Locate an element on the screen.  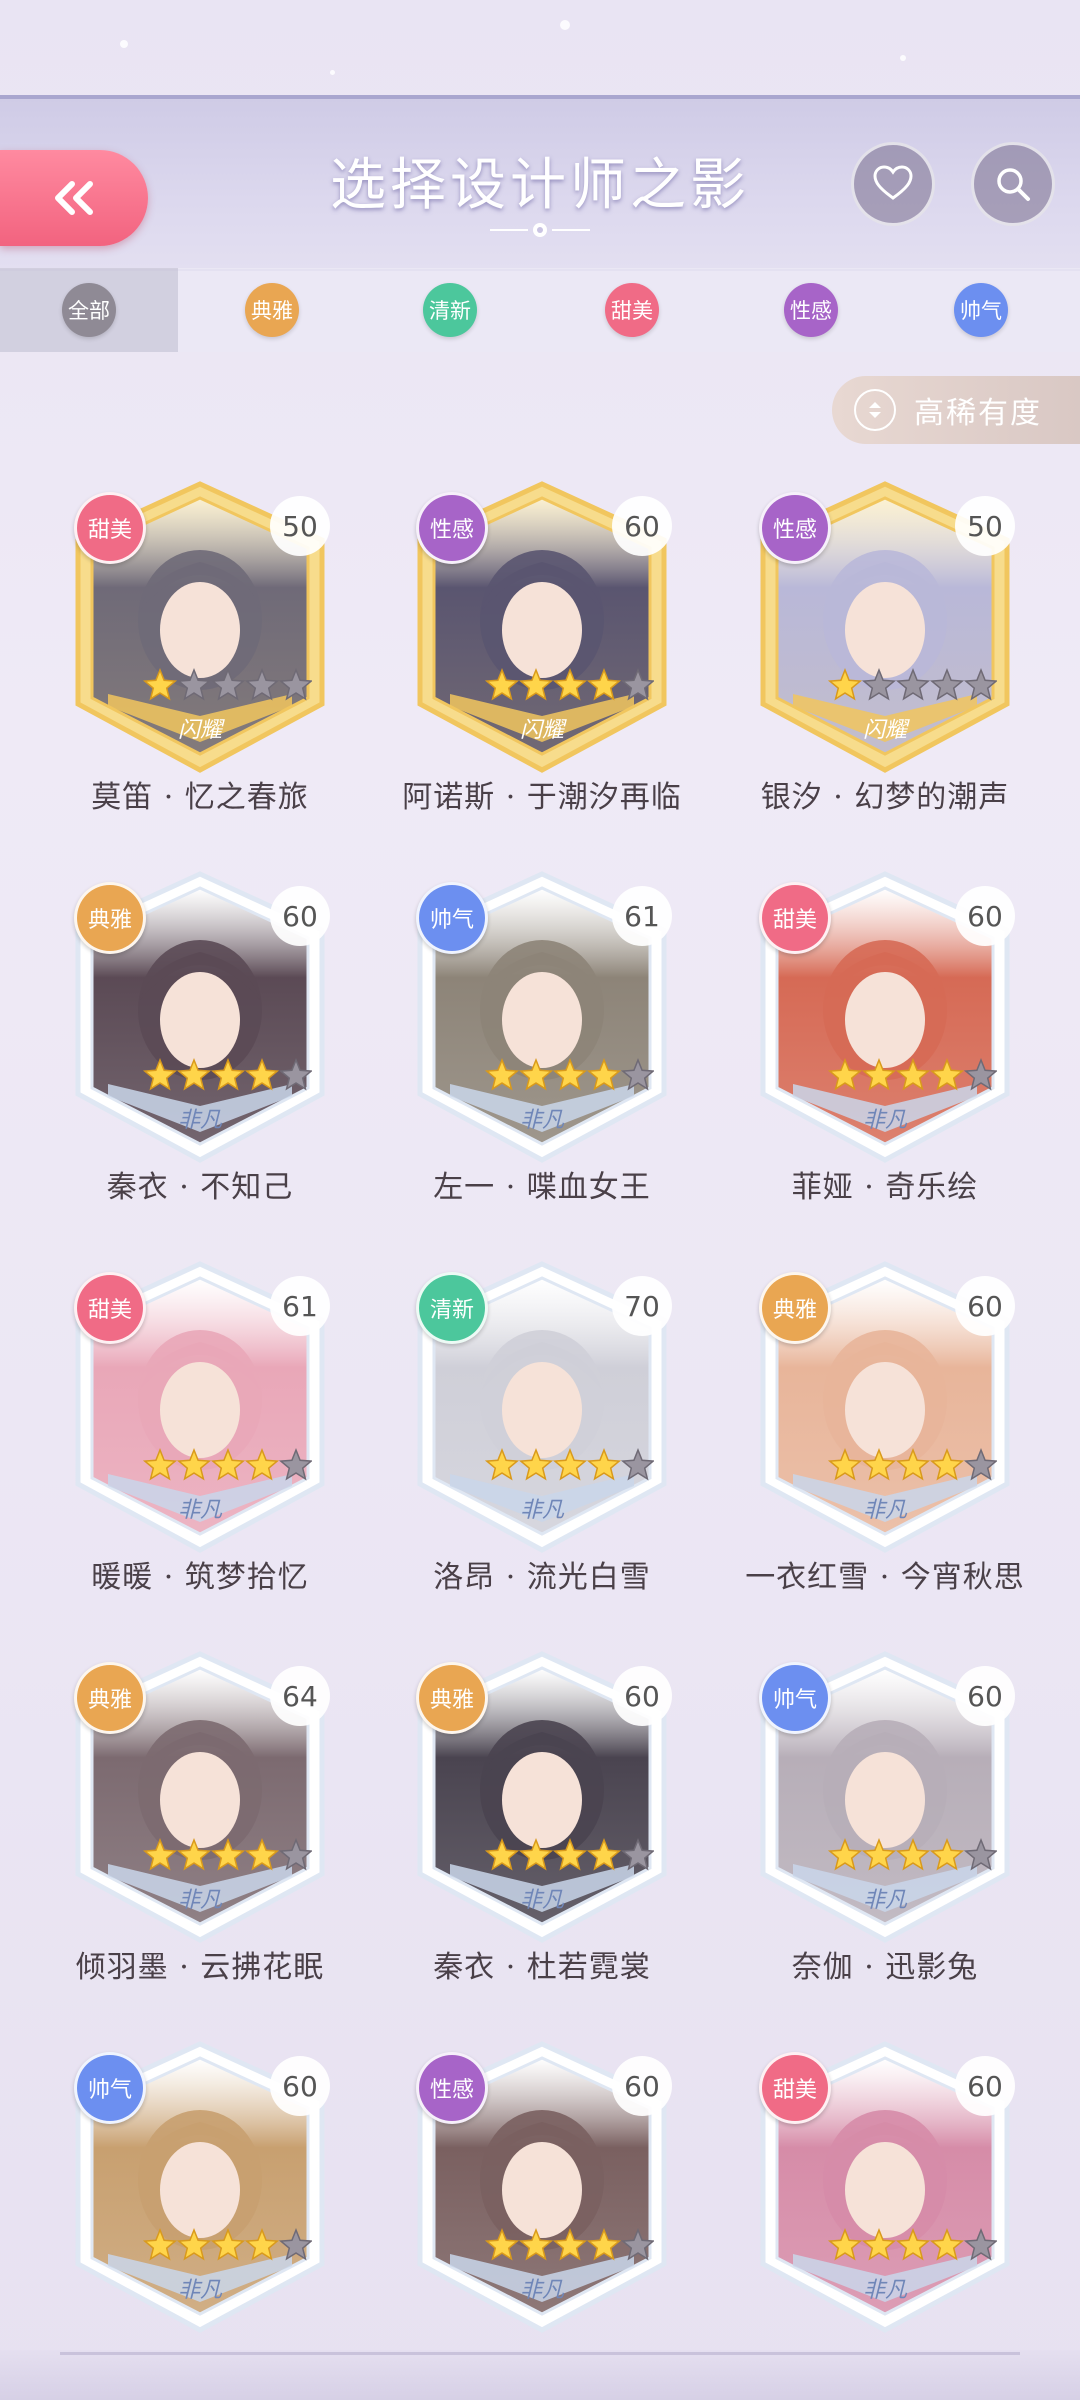
style-tag-badge: 帅气 is located at coordinates (795, 1698).